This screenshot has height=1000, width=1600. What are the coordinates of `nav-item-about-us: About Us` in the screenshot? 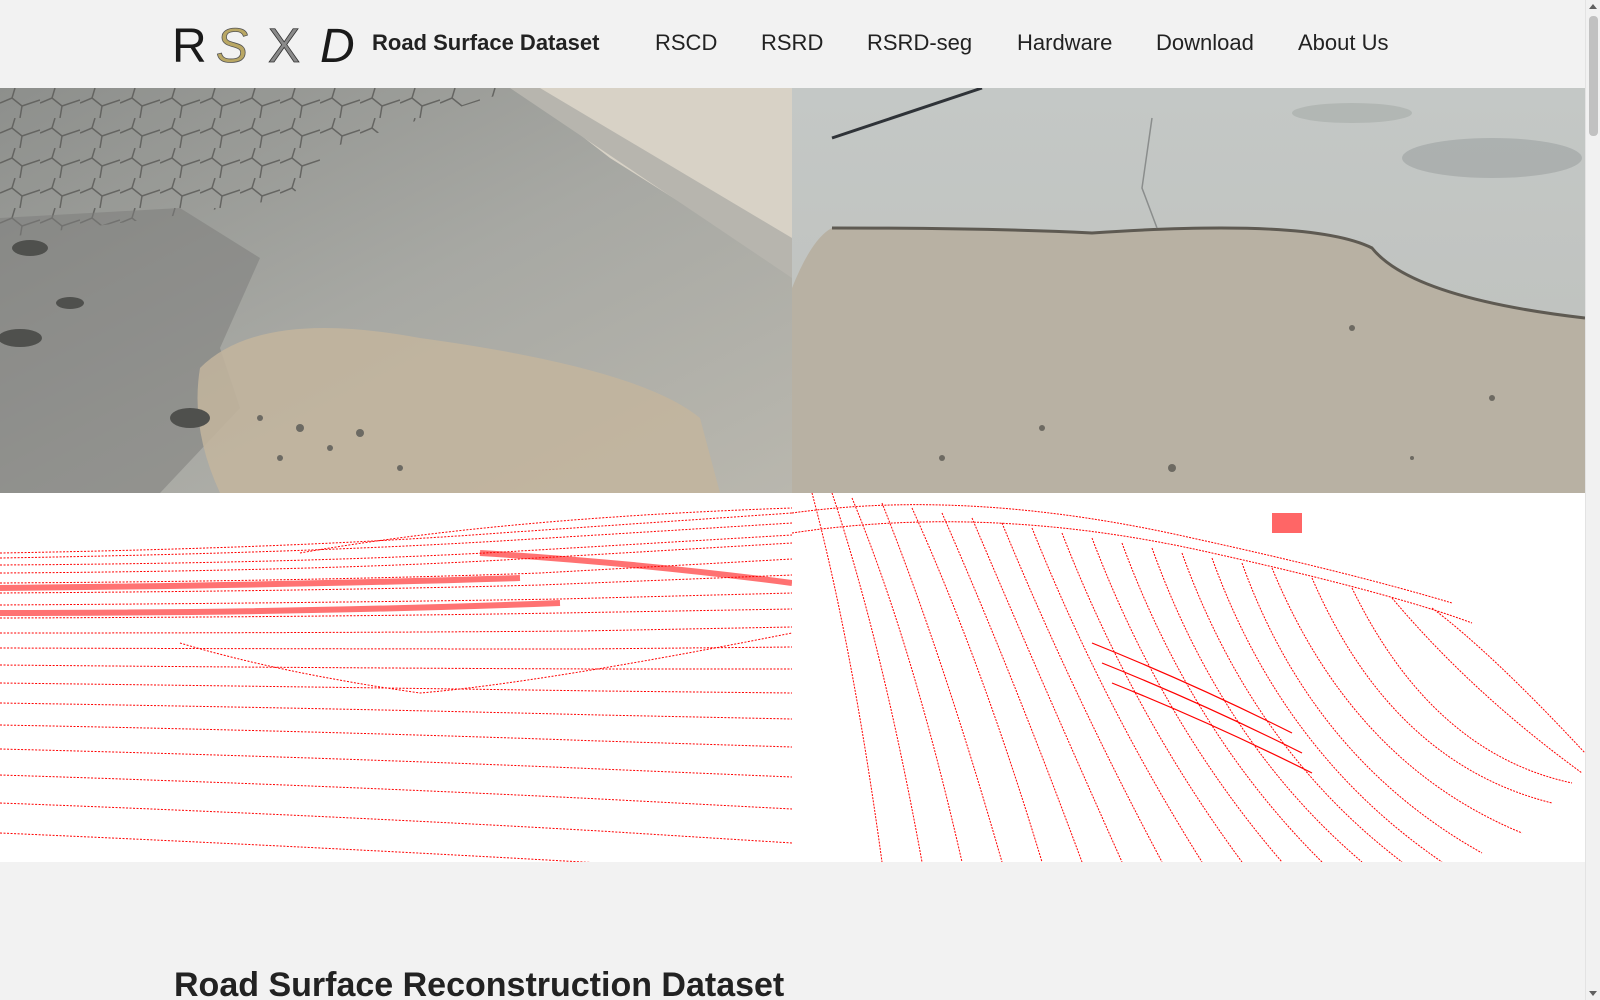 It's located at (1343, 43).